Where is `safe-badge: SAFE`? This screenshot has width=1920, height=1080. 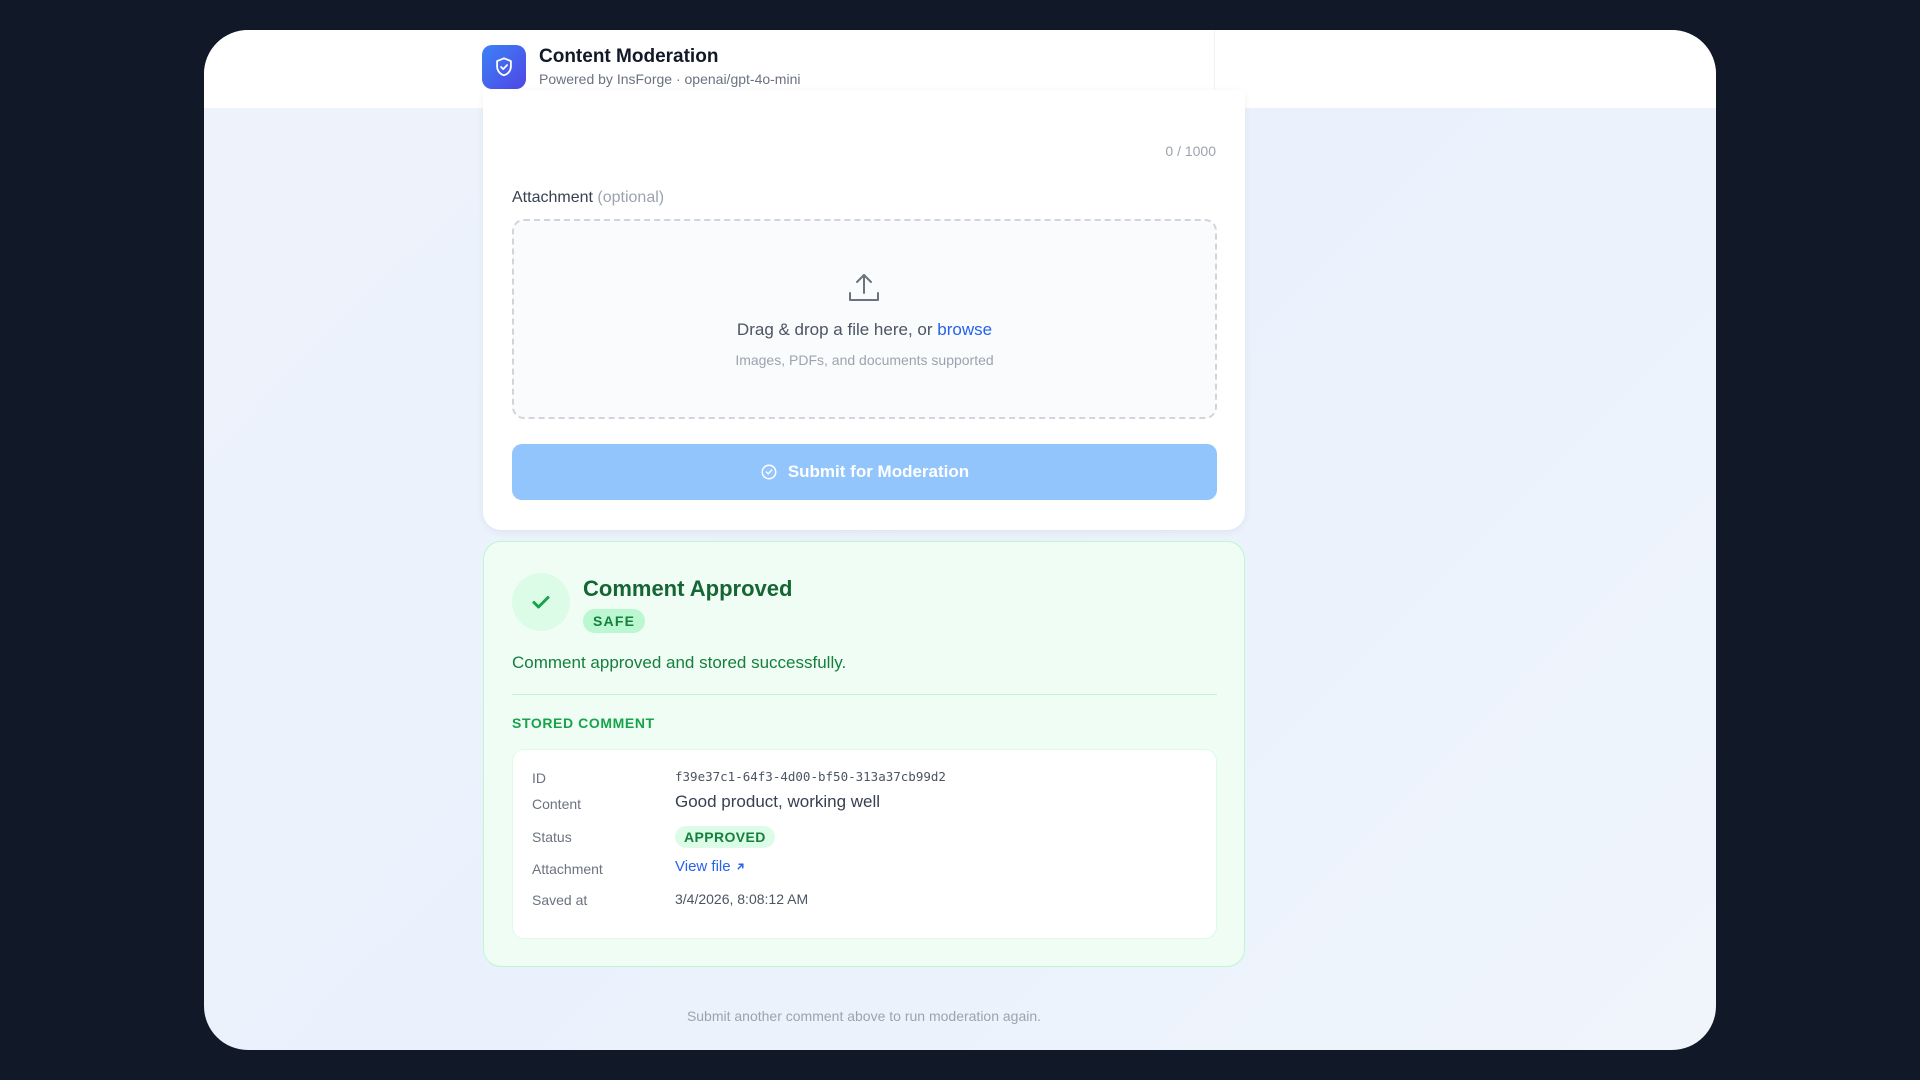 safe-badge: SAFE is located at coordinates (614, 621).